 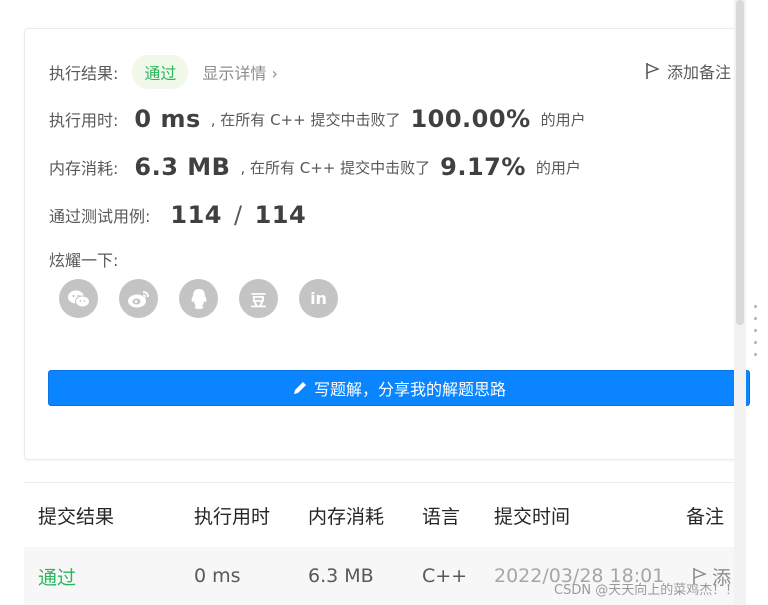 What do you see at coordinates (705, 516) in the screenshot?
I see `header-note: 备注` at bounding box center [705, 516].